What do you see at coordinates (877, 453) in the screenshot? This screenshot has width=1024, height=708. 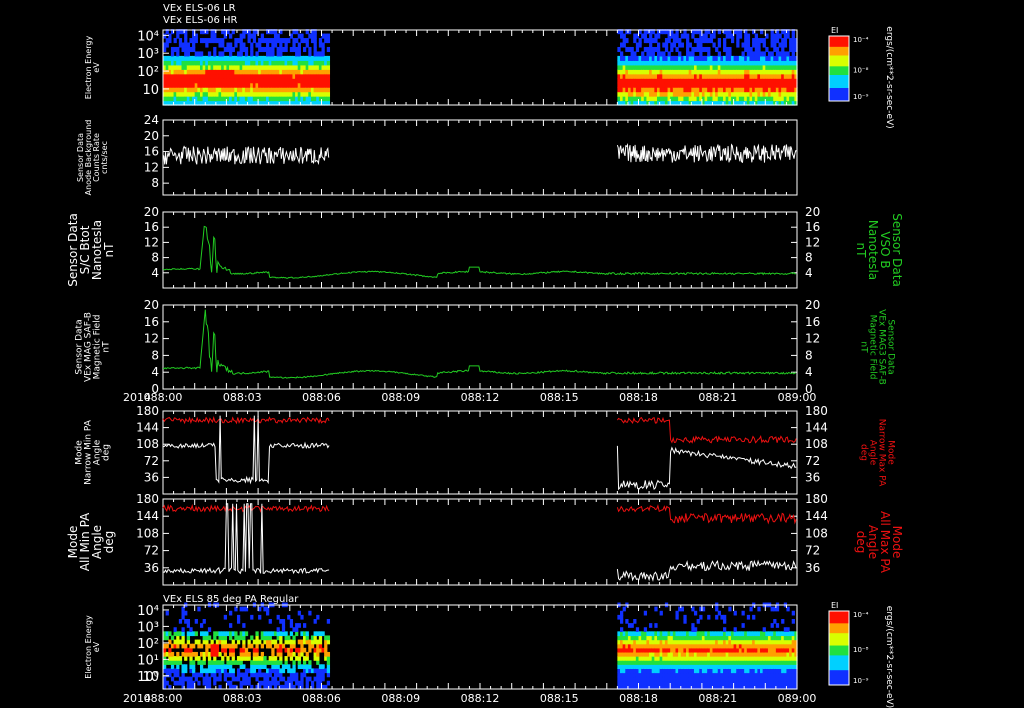 I see `y-axis-label-right: ModeNarrow Max PAAngledeg` at bounding box center [877, 453].